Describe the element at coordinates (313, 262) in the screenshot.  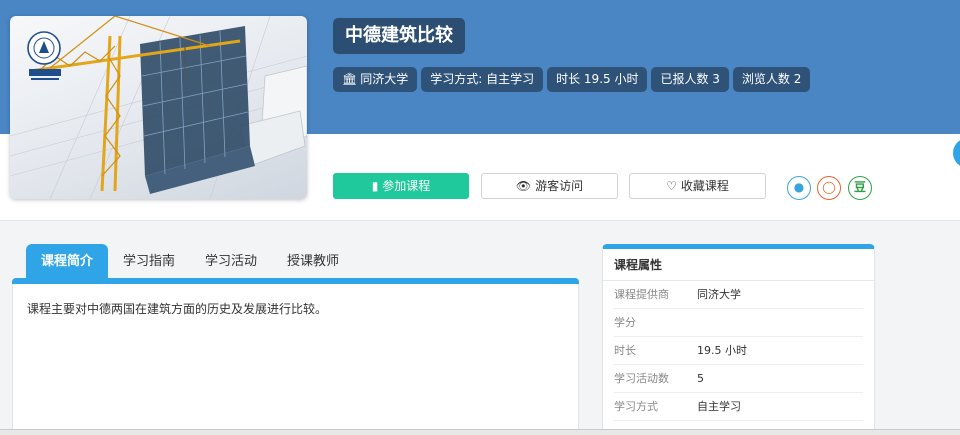
I see `tab-instructors: 授课教师` at that location.